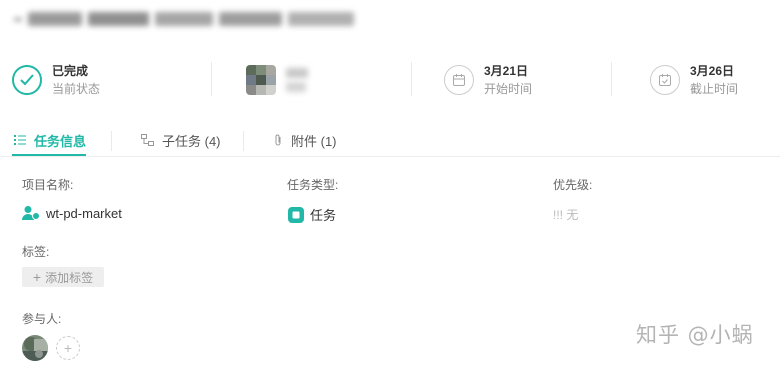 The width and height of the screenshot is (780, 367). I want to click on status-value: 已完成, so click(70, 71).